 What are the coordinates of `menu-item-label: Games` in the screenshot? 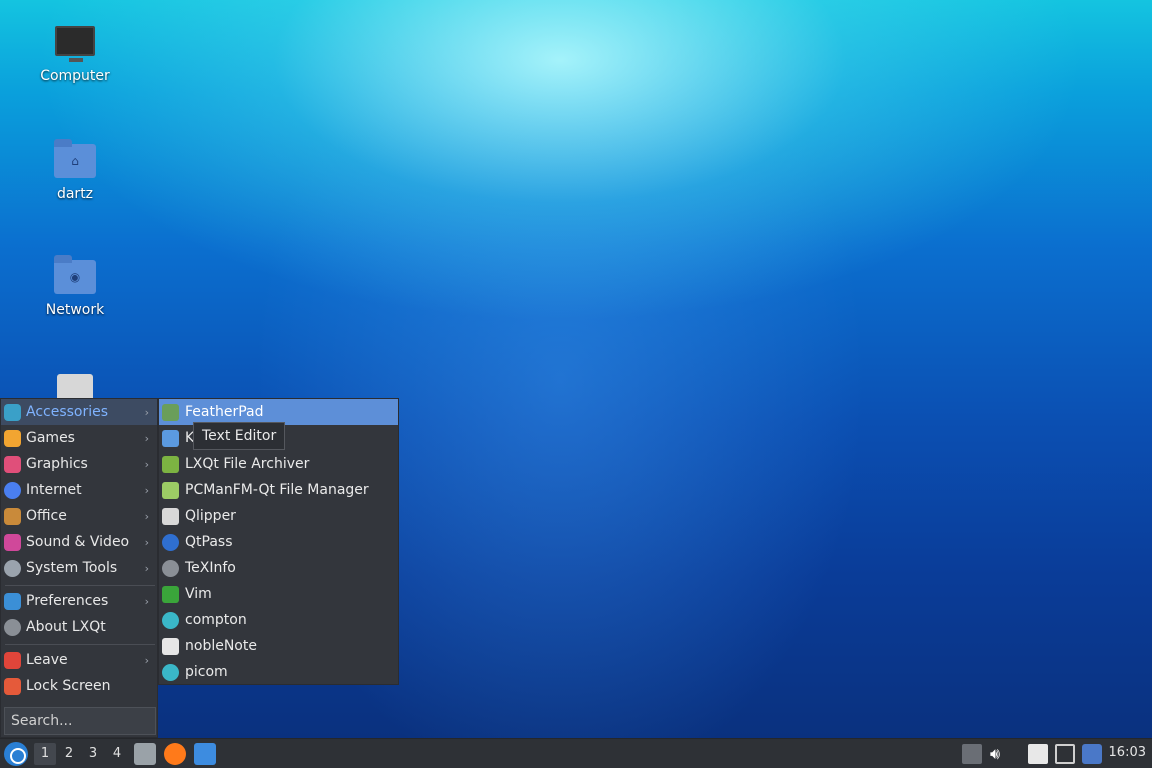 It's located at (50, 438).